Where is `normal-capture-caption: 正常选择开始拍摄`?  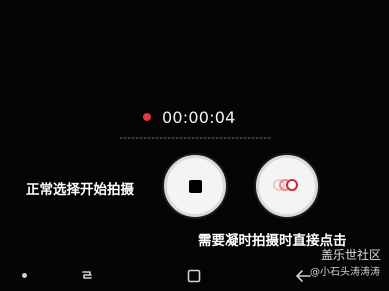
normal-capture-caption: 正常选择开始拍摄 is located at coordinates (80, 190).